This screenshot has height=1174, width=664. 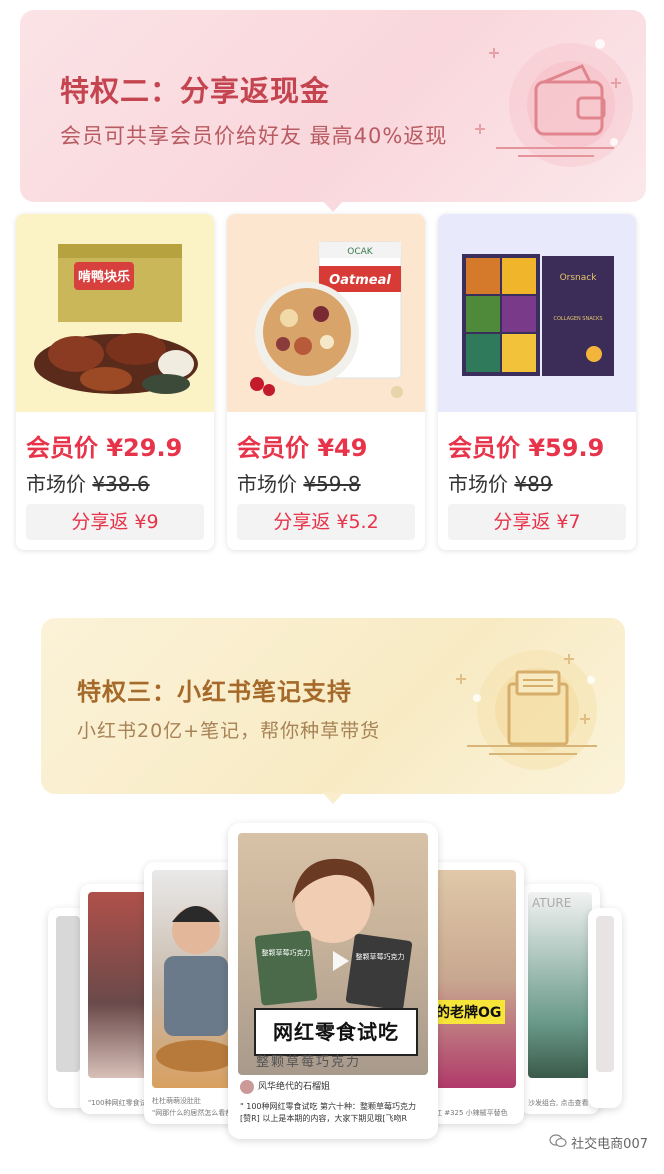 I want to click on svg-text: OCAK, so click(x=360, y=252).